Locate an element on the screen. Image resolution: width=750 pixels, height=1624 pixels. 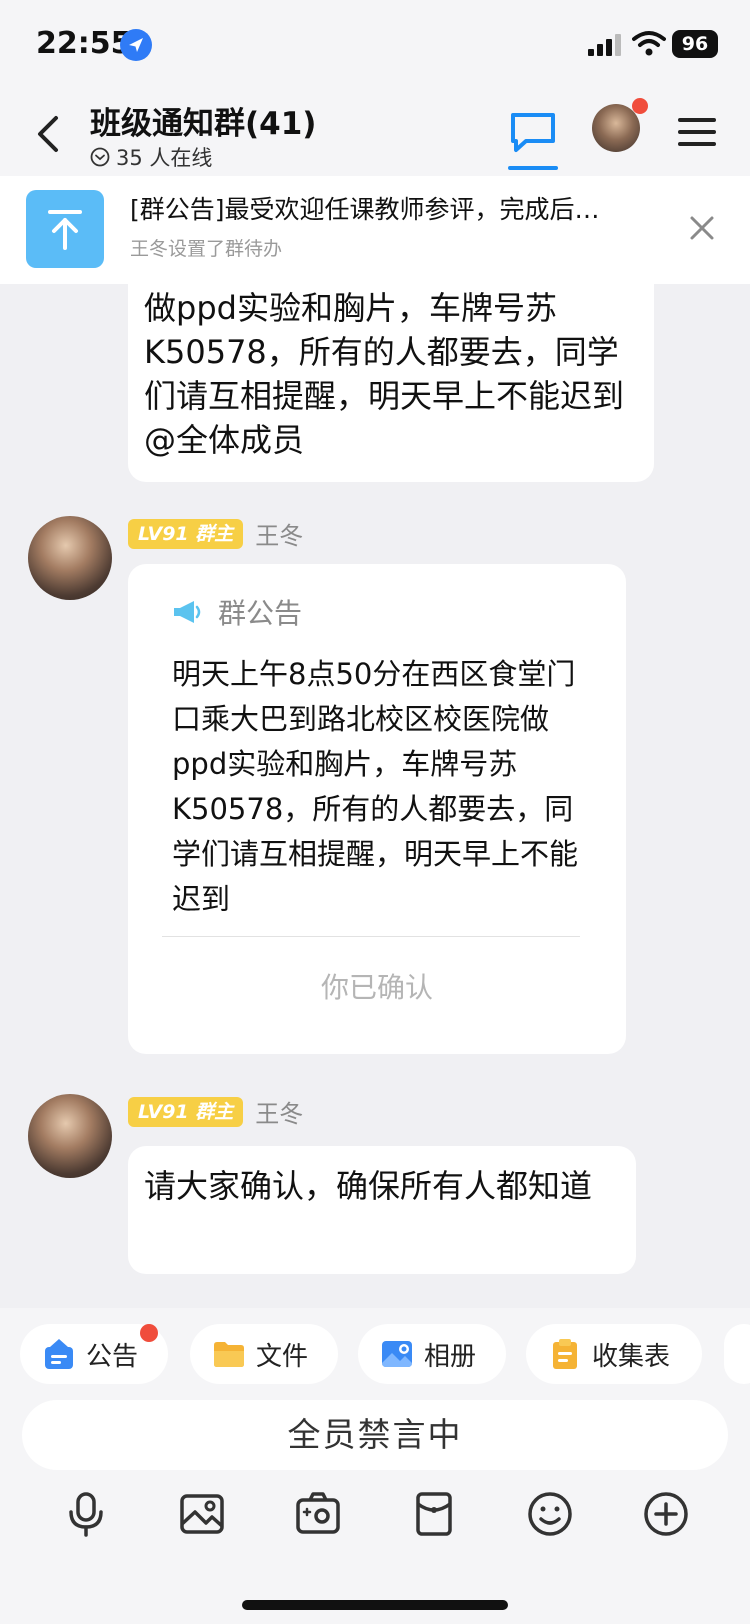
battery-indicator: 96 is located at coordinates (695, 44).